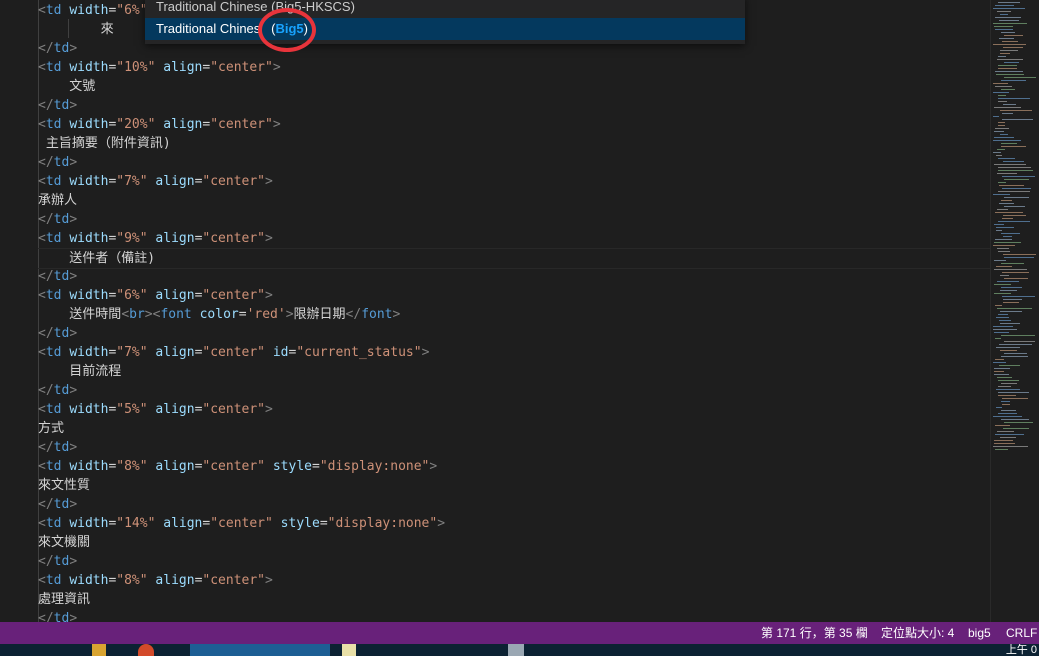 The height and width of the screenshot is (656, 1039). Describe the element at coordinates (445, 9) in the screenshot. I see `encoding-option-big5-hkscs: Traditional Chinese (Big5-HKSCS)` at that location.